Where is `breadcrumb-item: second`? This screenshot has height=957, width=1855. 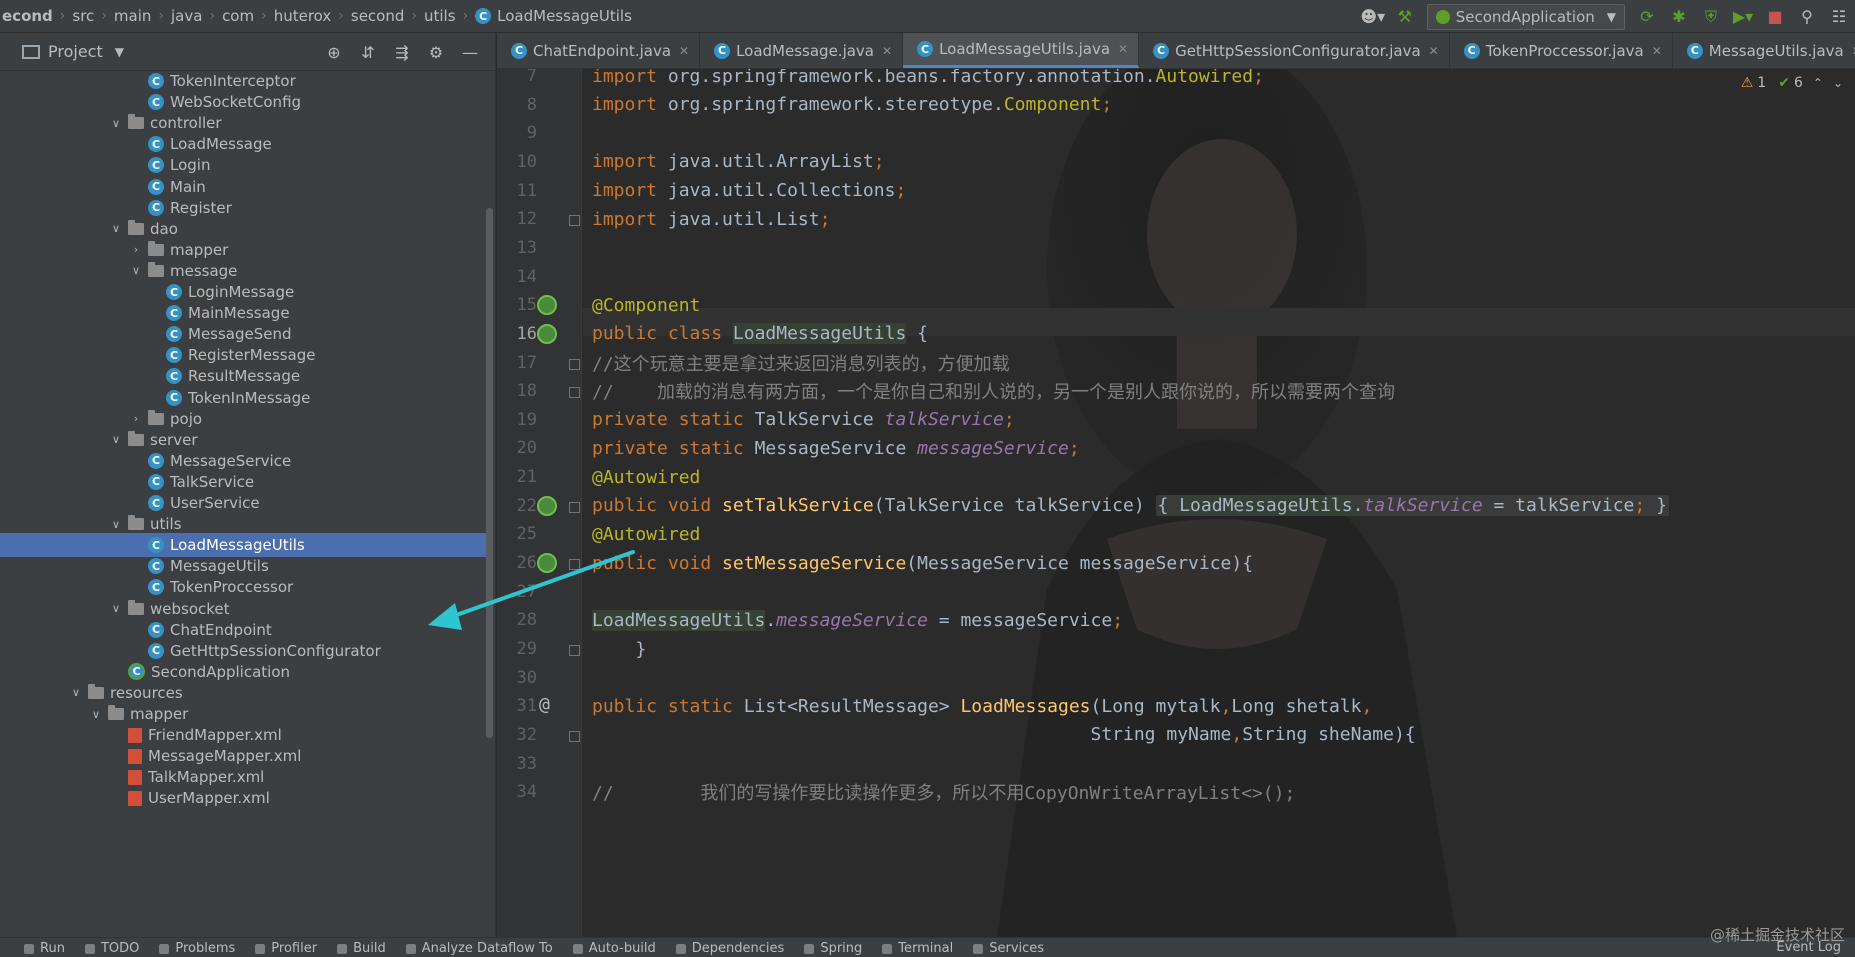 breadcrumb-item: second is located at coordinates (378, 16).